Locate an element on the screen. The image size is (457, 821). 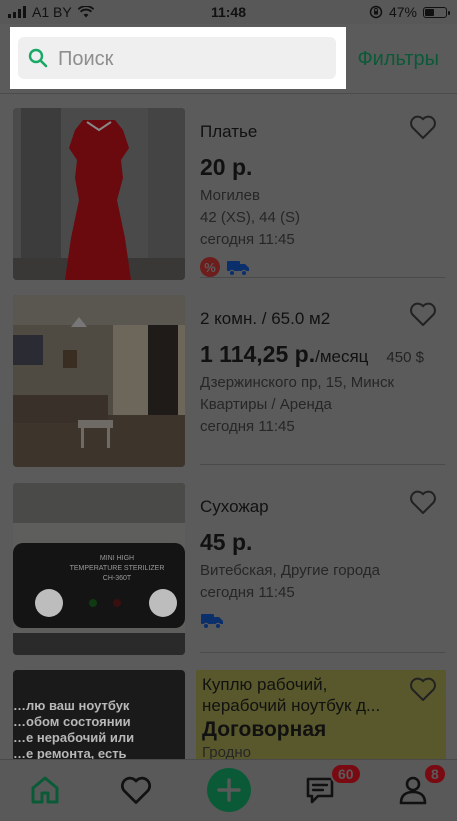
listing-image: MINI HIGH TEMPERATURE STERILIZER CH-360T is located at coordinates (99, 569).